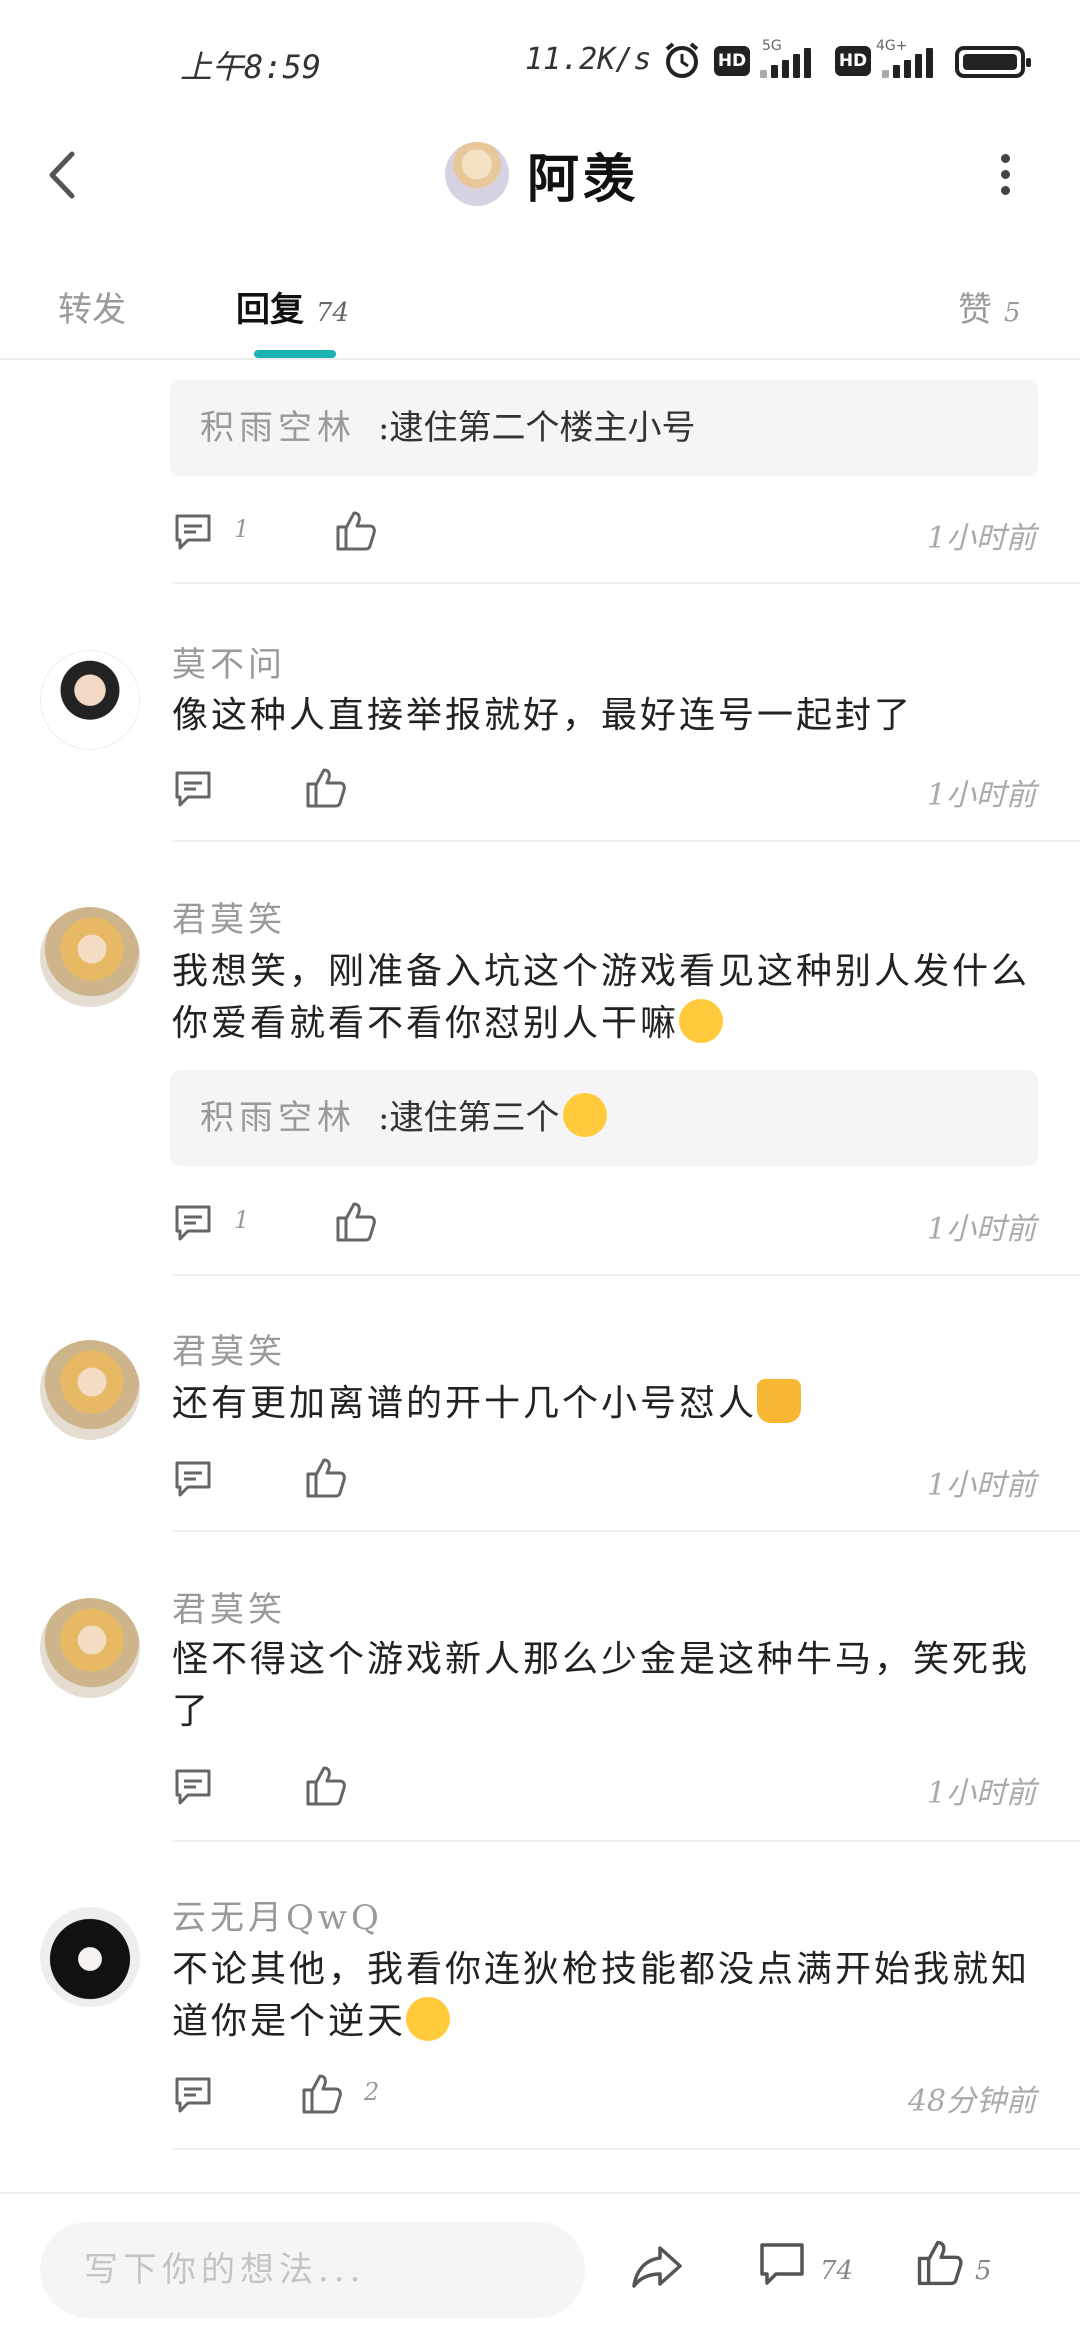  Describe the element at coordinates (585, 1115) in the screenshot. I see `smirk-emoji-icon` at that location.